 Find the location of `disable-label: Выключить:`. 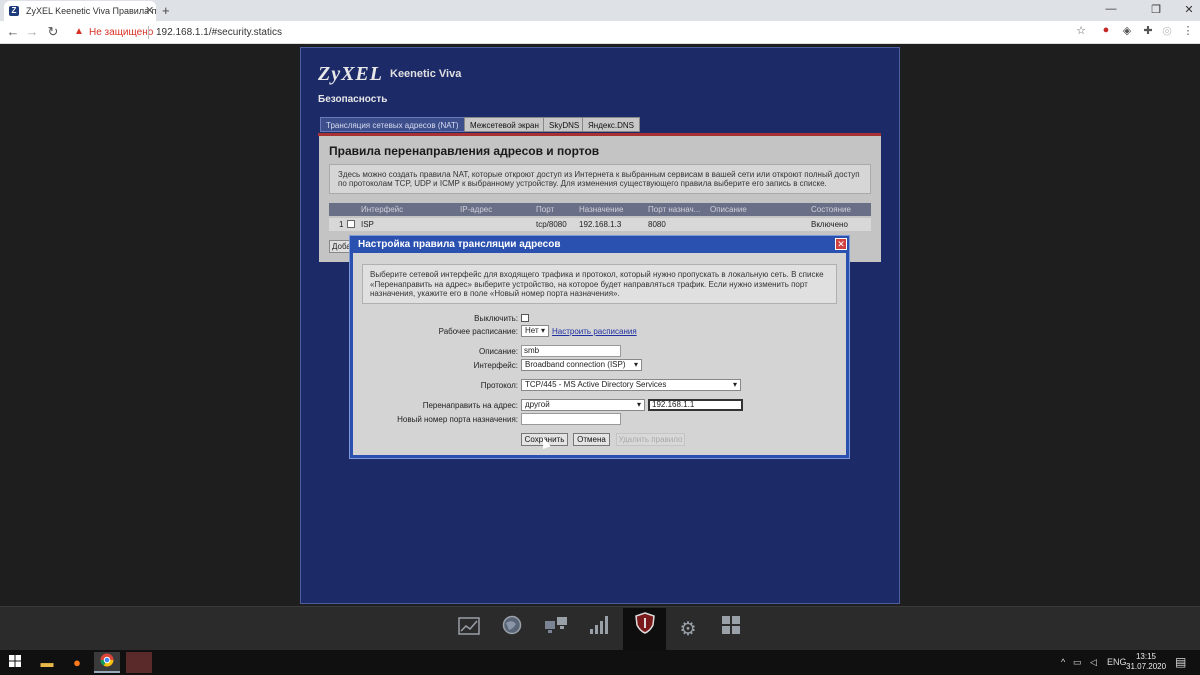

disable-label: Выключить: is located at coordinates (496, 318).